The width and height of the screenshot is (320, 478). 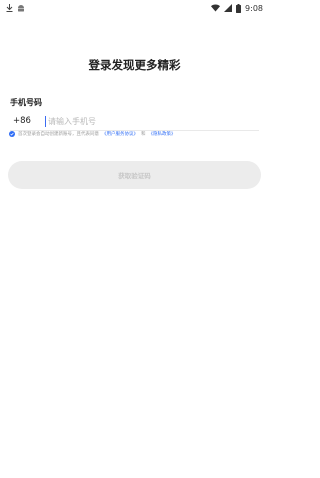 I want to click on get-verification-code-button: 获取验证码, so click(x=134, y=175).